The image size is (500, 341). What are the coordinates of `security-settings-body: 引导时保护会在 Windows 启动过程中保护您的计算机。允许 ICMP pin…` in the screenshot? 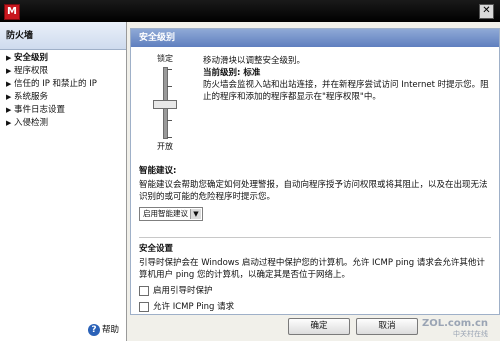 It's located at (312, 269).